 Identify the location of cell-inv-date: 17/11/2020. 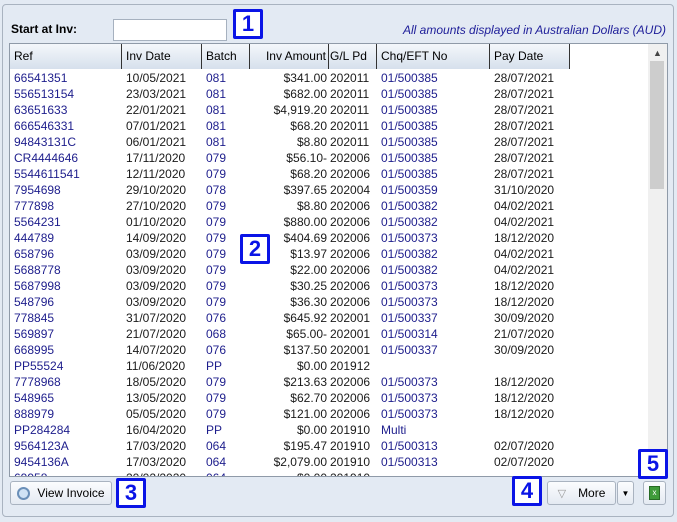
(156, 158).